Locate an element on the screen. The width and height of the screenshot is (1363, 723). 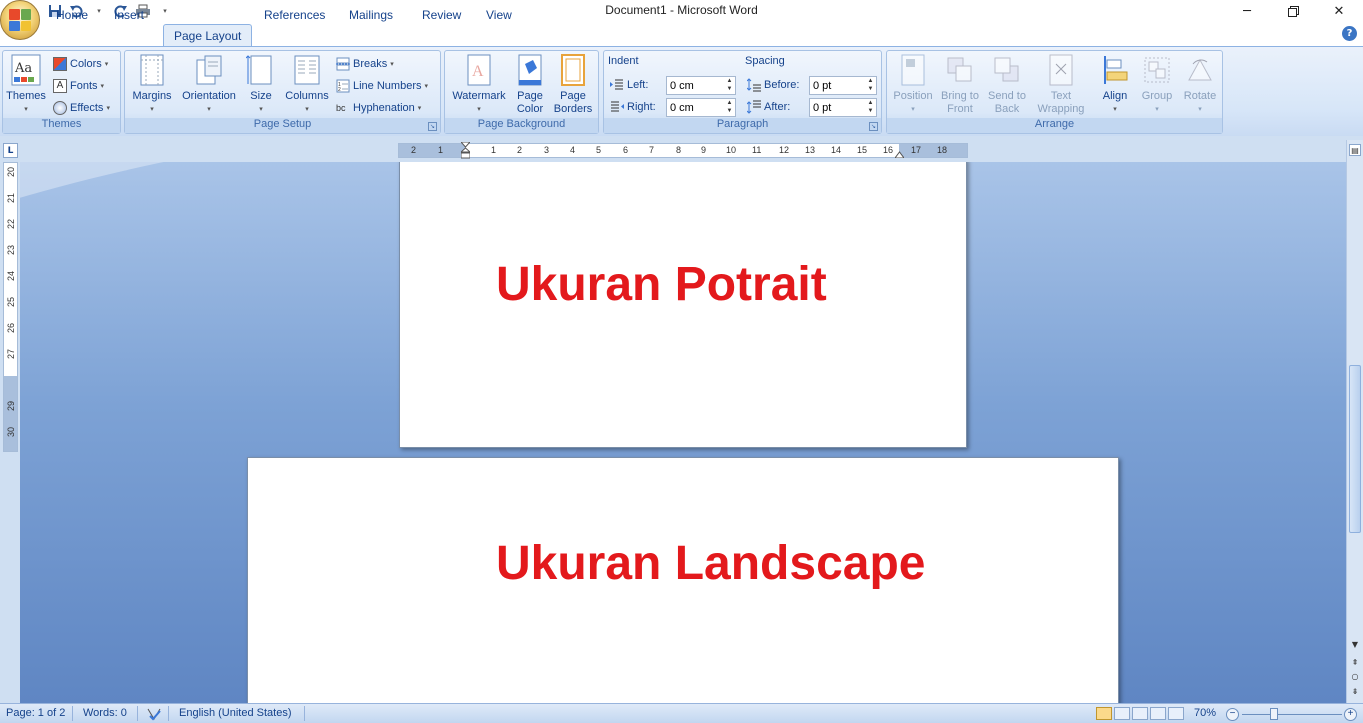
after-text: After: is located at coordinates (777, 107).